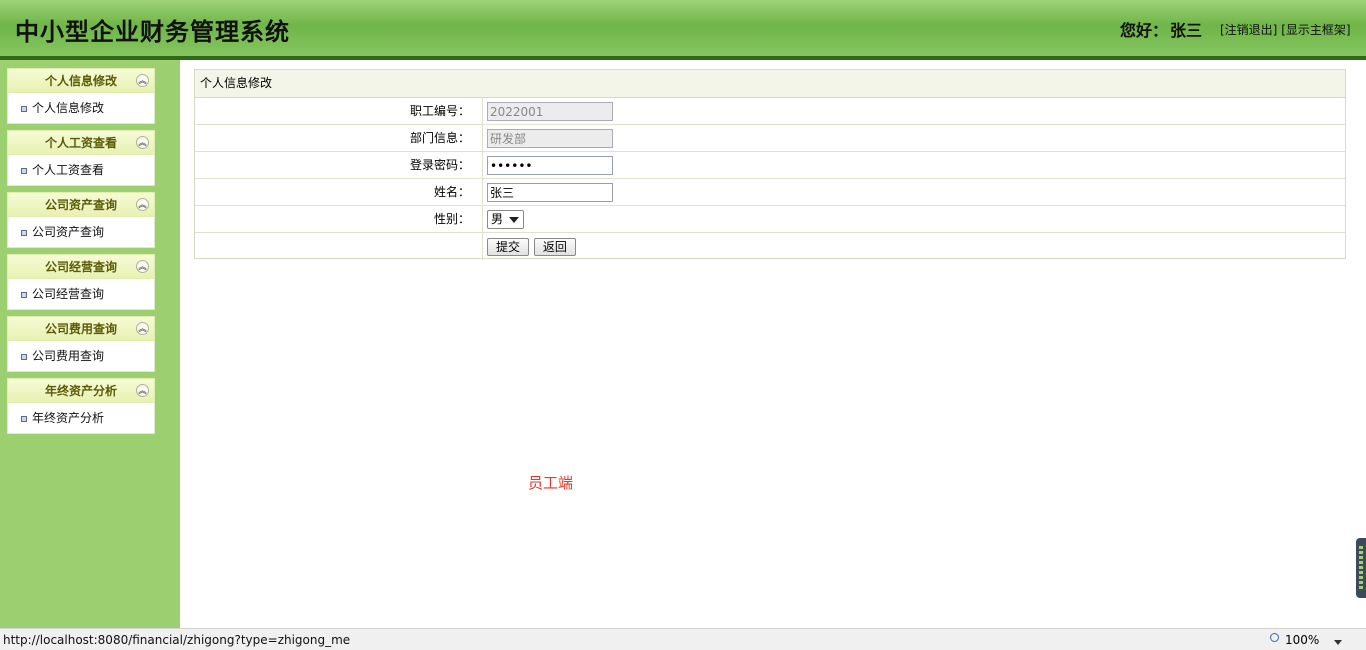  What do you see at coordinates (152, 31) in the screenshot?
I see `app-title: 中小型企业财务管理系统` at bounding box center [152, 31].